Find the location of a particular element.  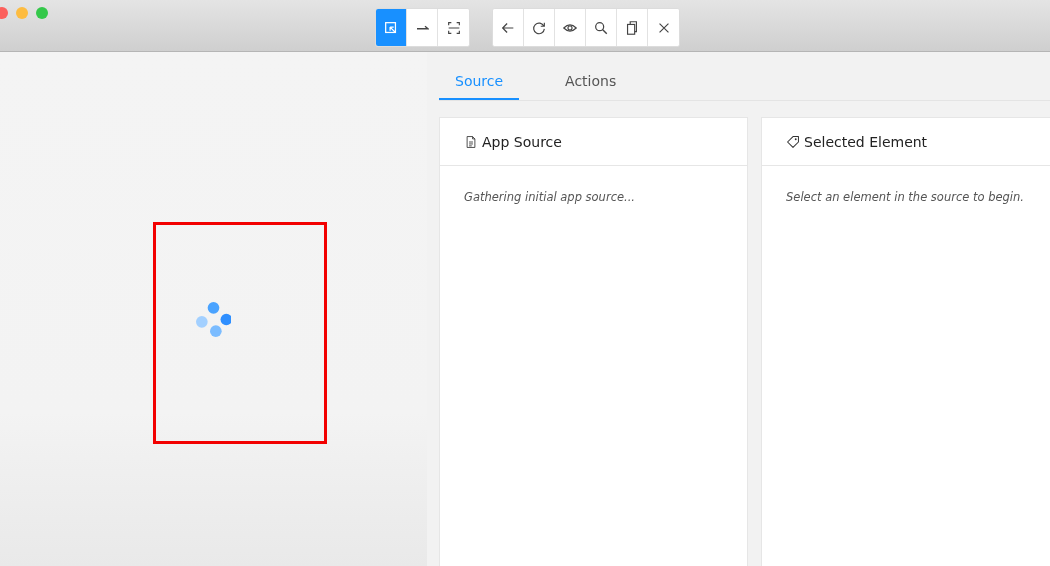

copy-icon is located at coordinates (632, 27).